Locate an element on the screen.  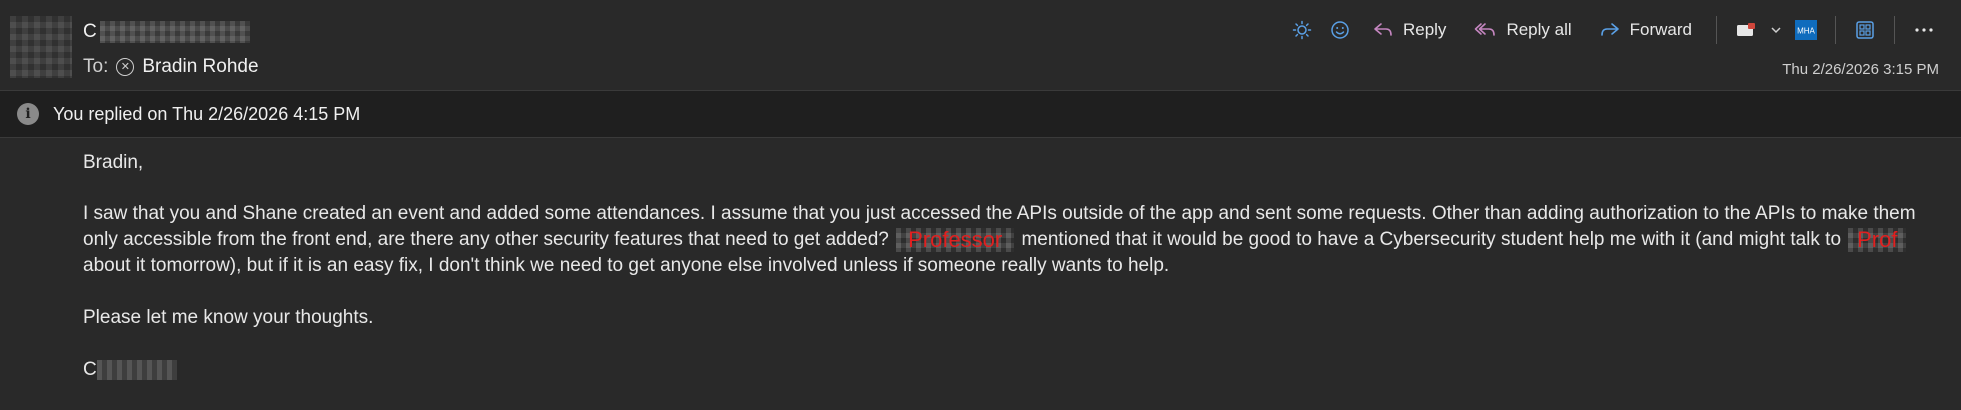
sender-name: C is located at coordinates (166, 32).